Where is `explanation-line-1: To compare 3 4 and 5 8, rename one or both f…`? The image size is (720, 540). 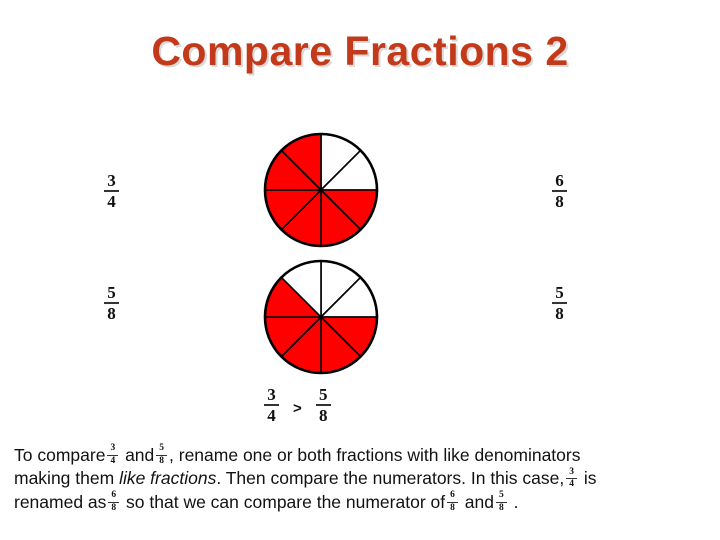 explanation-line-1: To compare 3 4 and 5 8, rename one or both f… is located at coordinates (364, 455).